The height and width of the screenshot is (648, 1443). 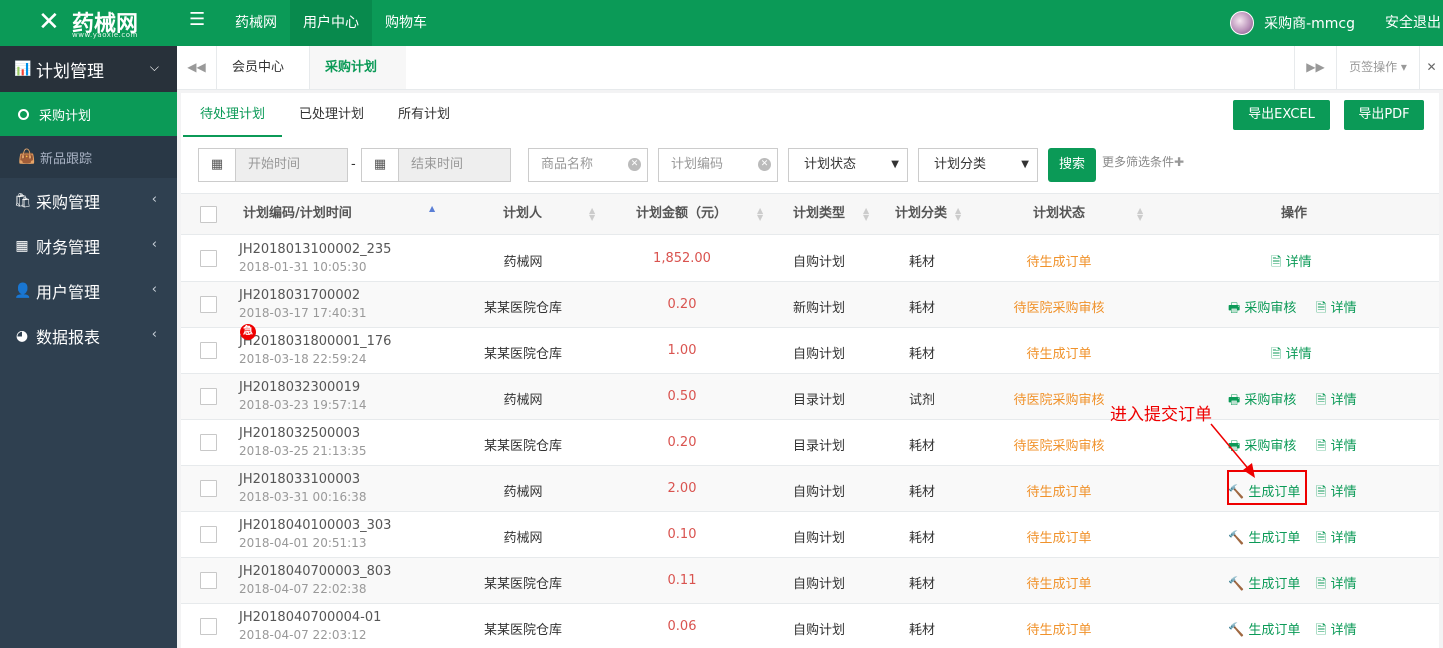 I want to click on plan-code-input: 计划编码 ✕, so click(x=718, y=165).